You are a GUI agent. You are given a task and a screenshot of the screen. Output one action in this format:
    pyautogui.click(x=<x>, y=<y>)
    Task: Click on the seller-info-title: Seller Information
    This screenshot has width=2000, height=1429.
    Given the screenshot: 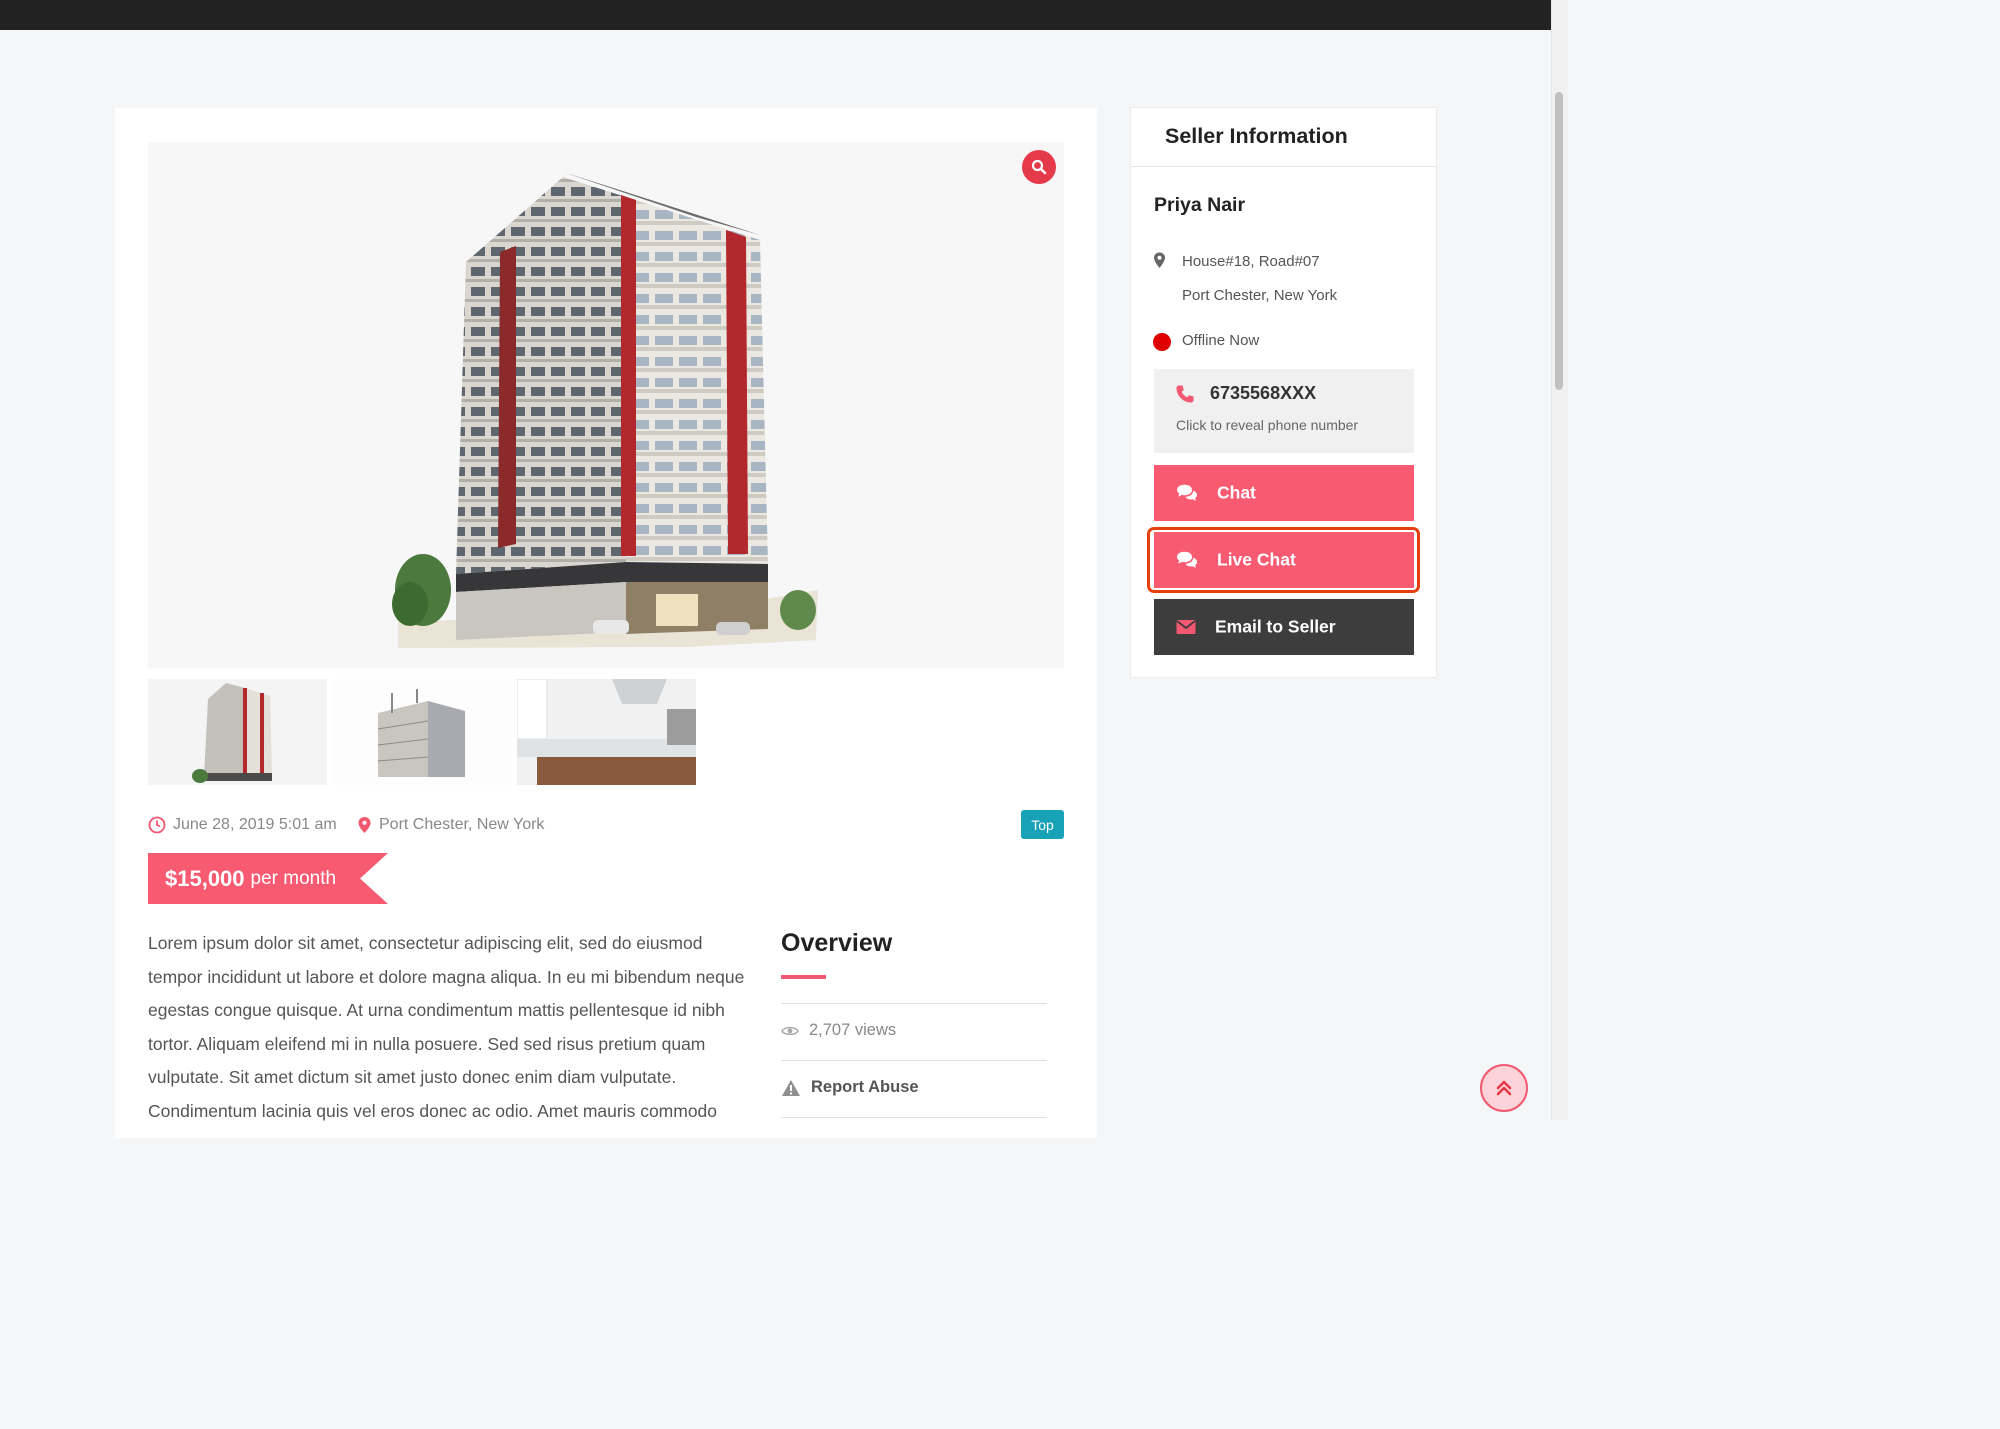 What is the action you would take?
    pyautogui.click(x=1256, y=136)
    